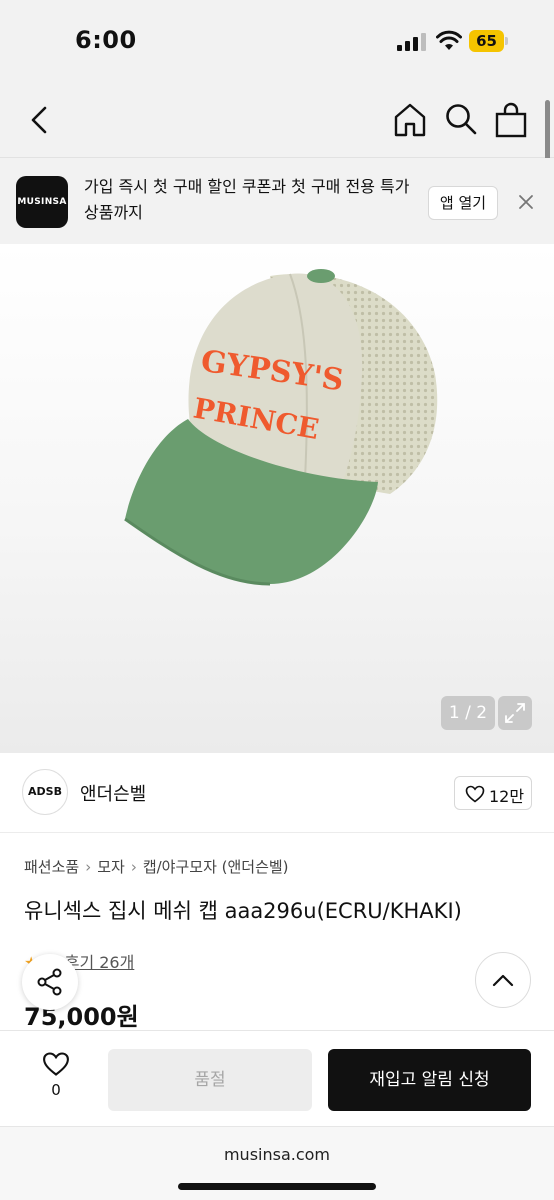 This screenshot has width=554, height=1200. What do you see at coordinates (463, 203) in the screenshot?
I see `open-app-button: 앱 열기` at bounding box center [463, 203].